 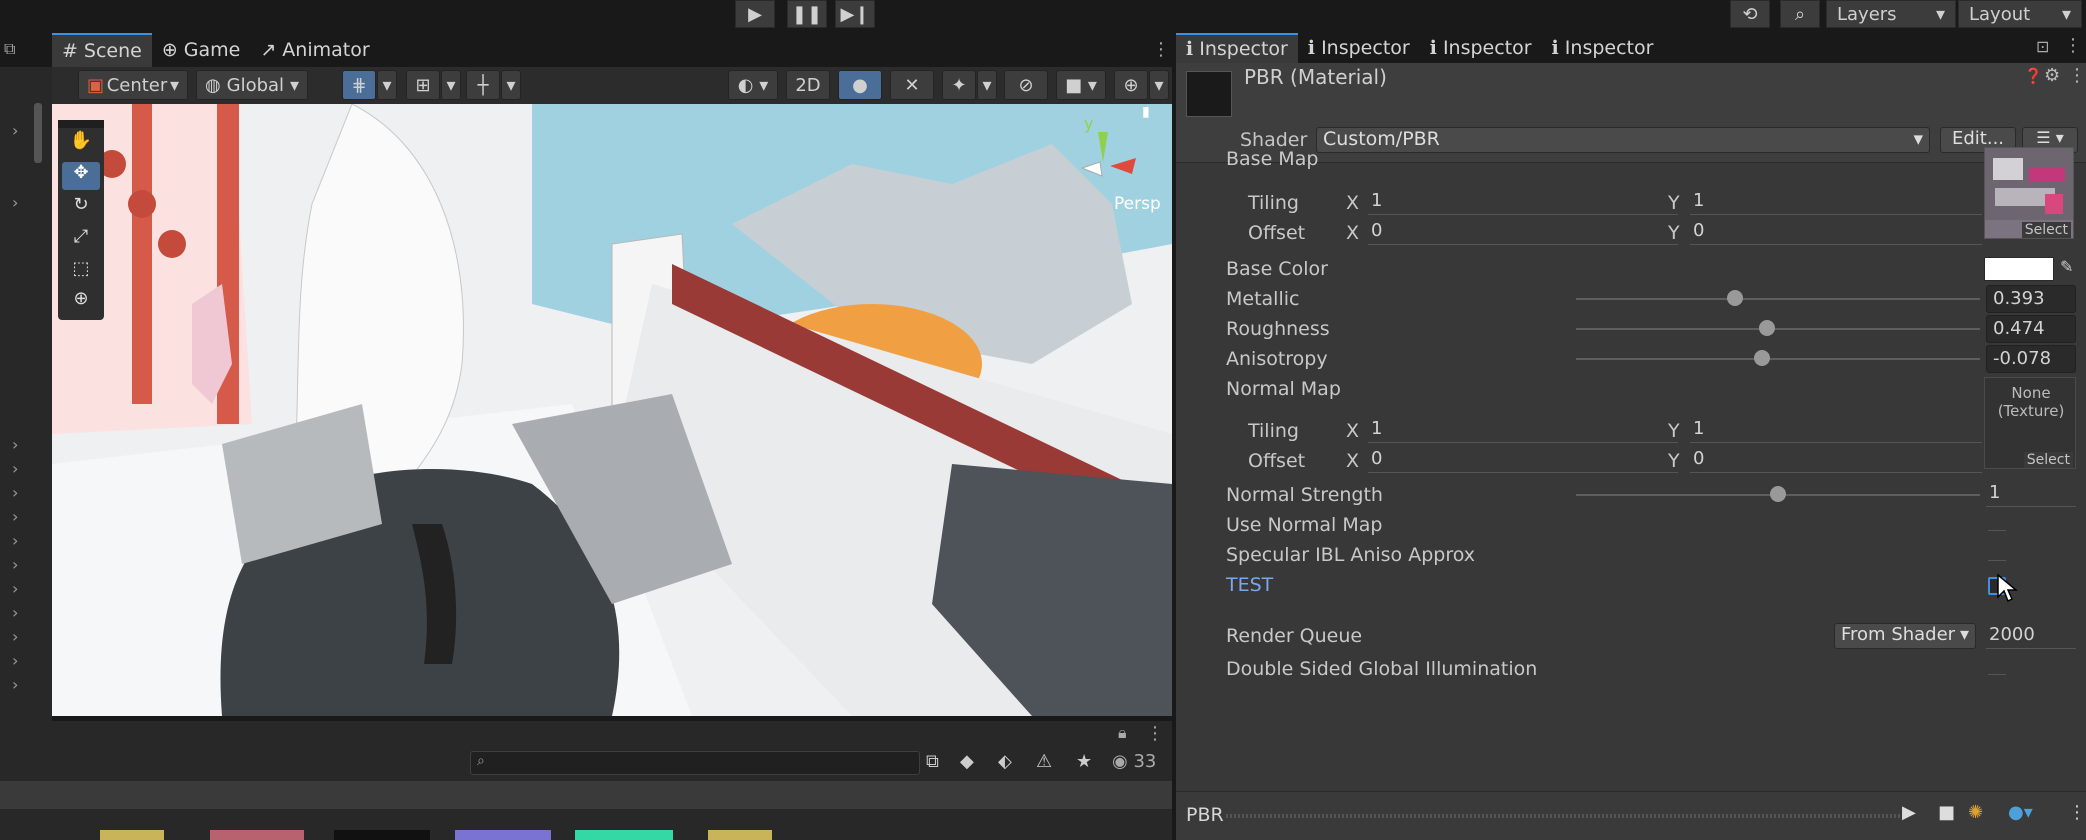 What do you see at coordinates (1762, 358) in the screenshot?
I see `anisotropy-slider-knob` at bounding box center [1762, 358].